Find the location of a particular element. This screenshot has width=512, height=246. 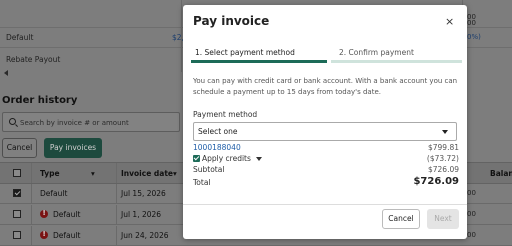

total-amount: $726.09 is located at coordinates (436, 181).